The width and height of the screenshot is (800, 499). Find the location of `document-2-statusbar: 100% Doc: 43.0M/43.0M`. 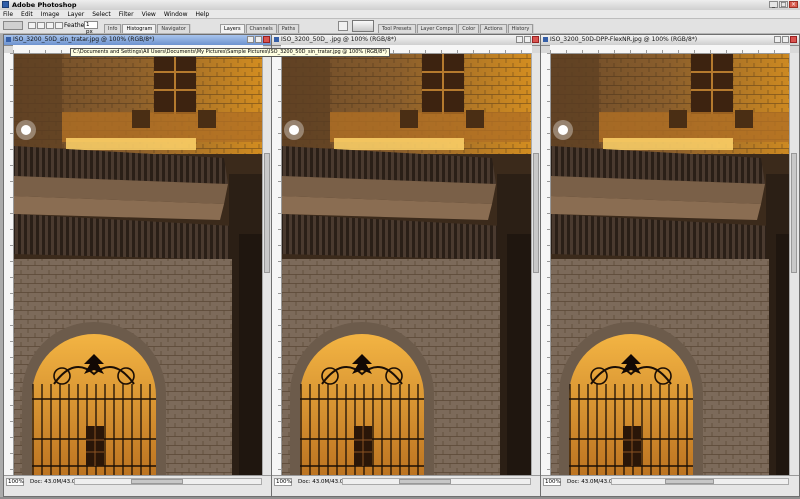

document-2-statusbar: 100% Doc: 43.0M/43.0M is located at coordinates (406, 485).